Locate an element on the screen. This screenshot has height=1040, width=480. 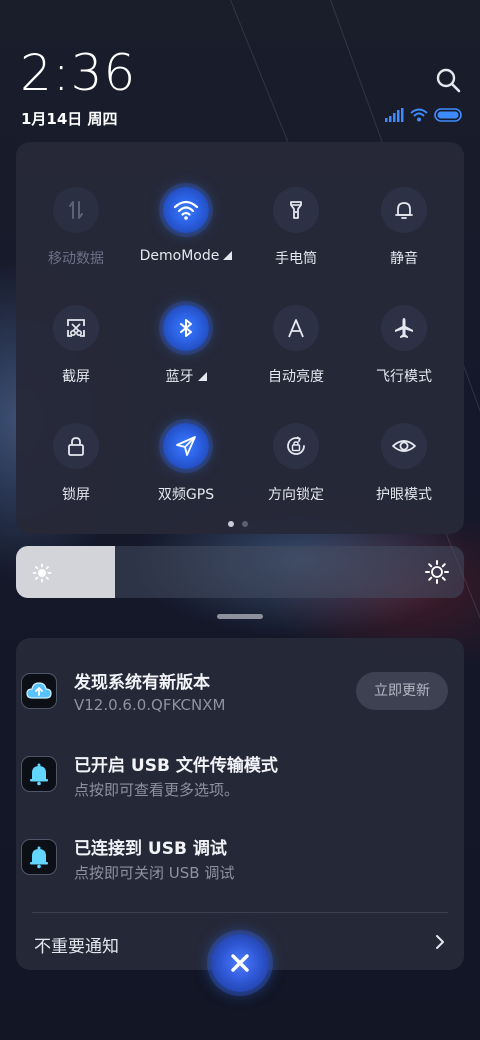
screenshot-icon is located at coordinates (76, 328).